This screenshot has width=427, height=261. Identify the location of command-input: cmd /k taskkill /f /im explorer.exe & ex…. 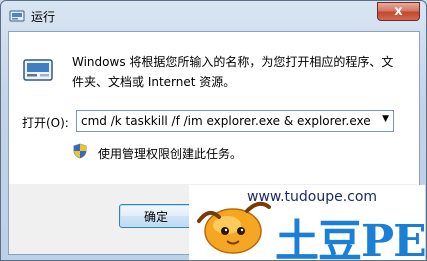
(226, 121).